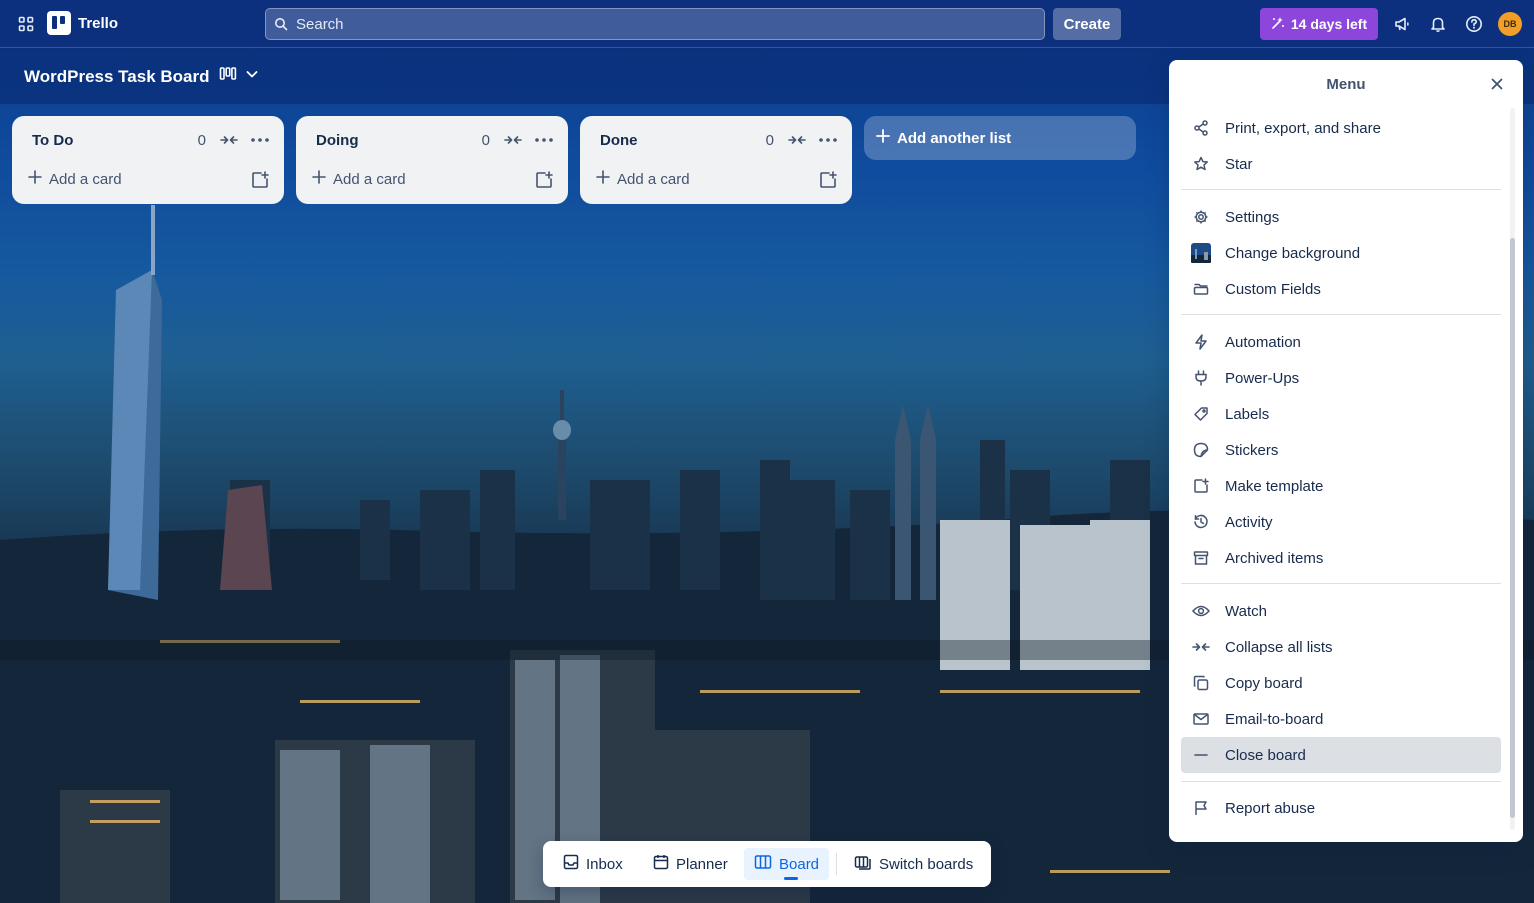  I want to click on search-placeholder: Search, so click(320, 24).